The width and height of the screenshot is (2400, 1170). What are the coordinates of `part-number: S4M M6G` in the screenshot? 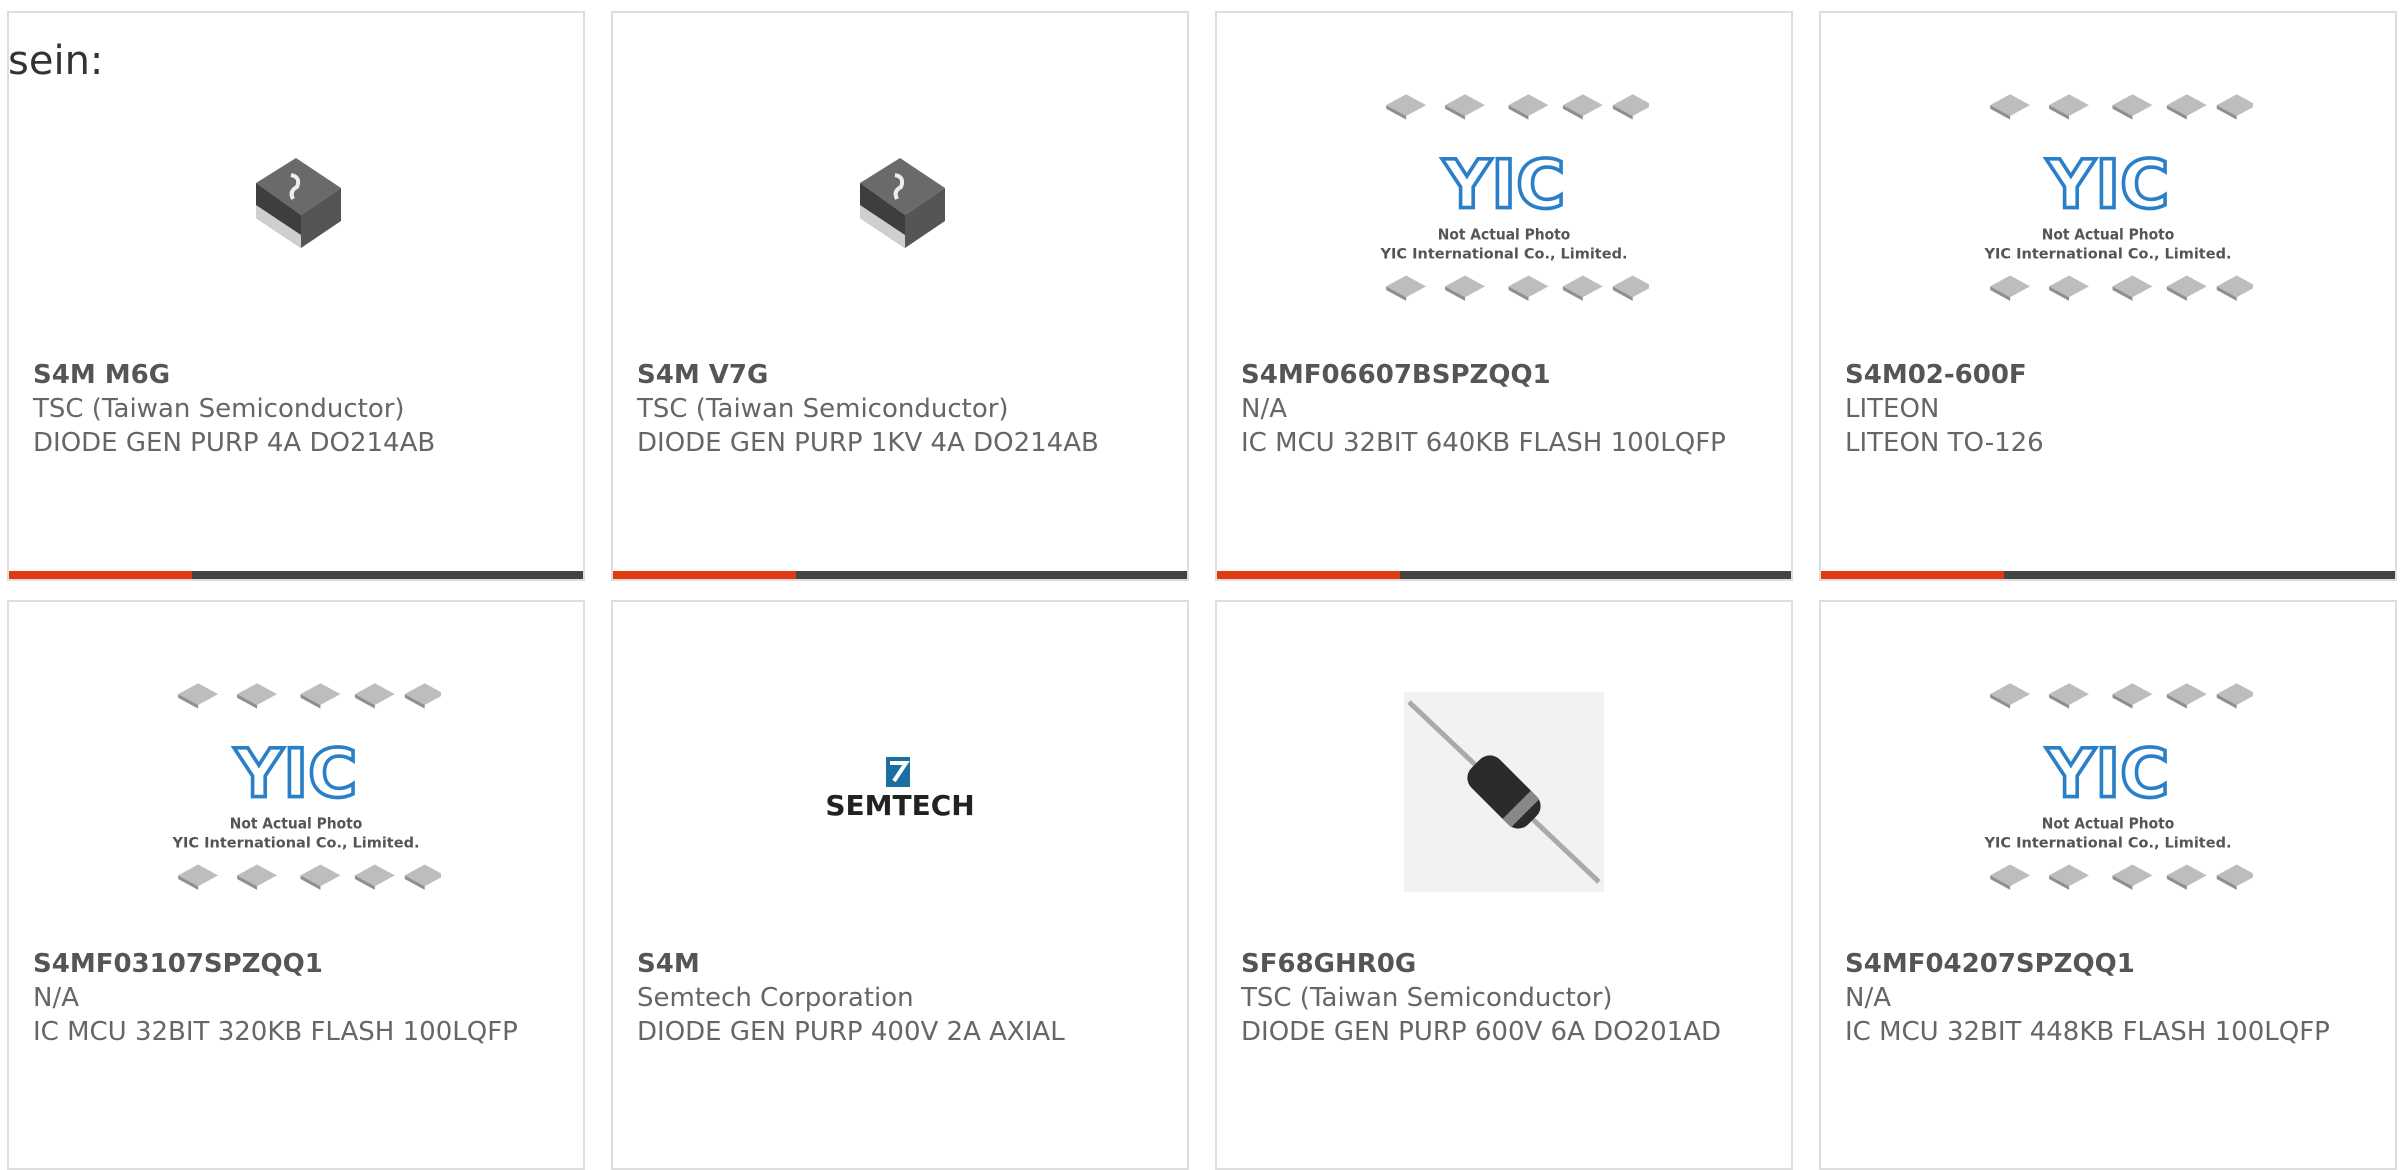 It's located at (298, 375).